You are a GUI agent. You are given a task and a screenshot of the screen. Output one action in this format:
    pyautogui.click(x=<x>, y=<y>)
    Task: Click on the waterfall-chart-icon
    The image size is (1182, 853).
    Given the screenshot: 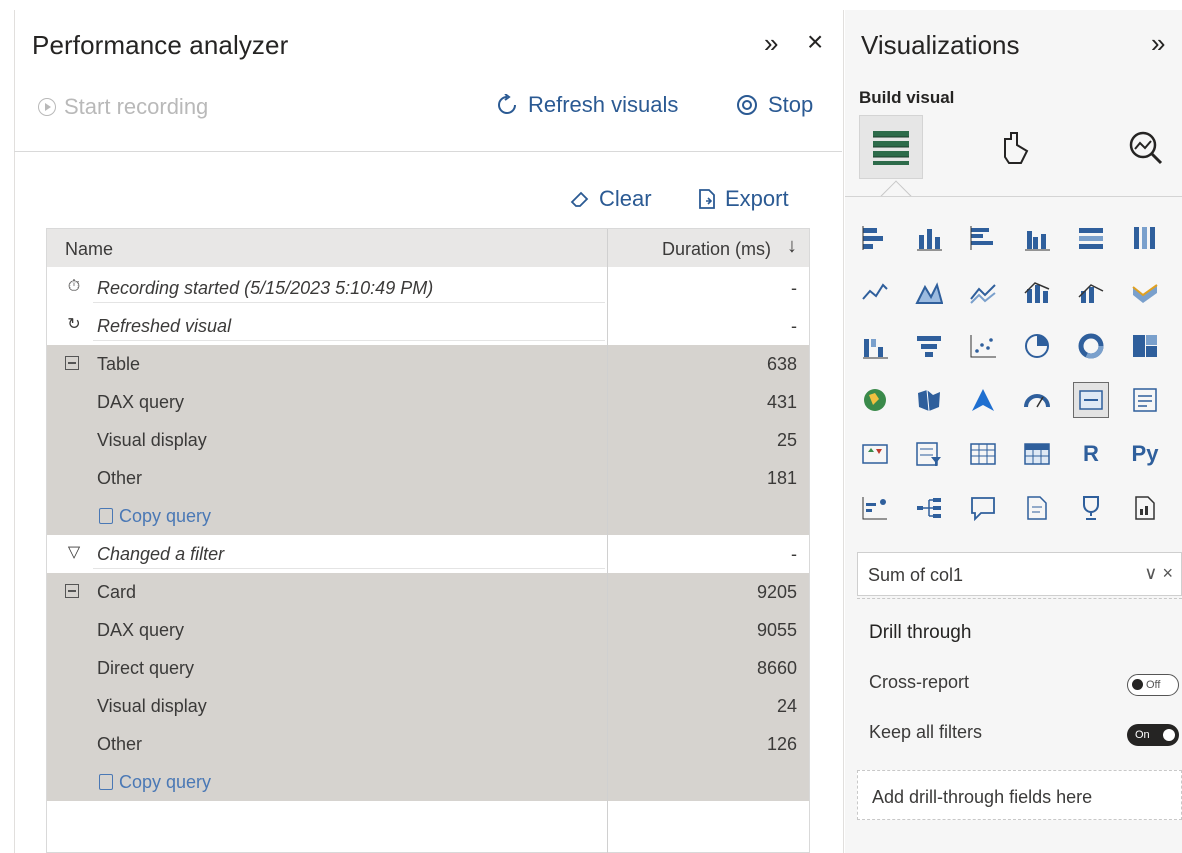 What is the action you would take?
    pyautogui.click(x=875, y=346)
    